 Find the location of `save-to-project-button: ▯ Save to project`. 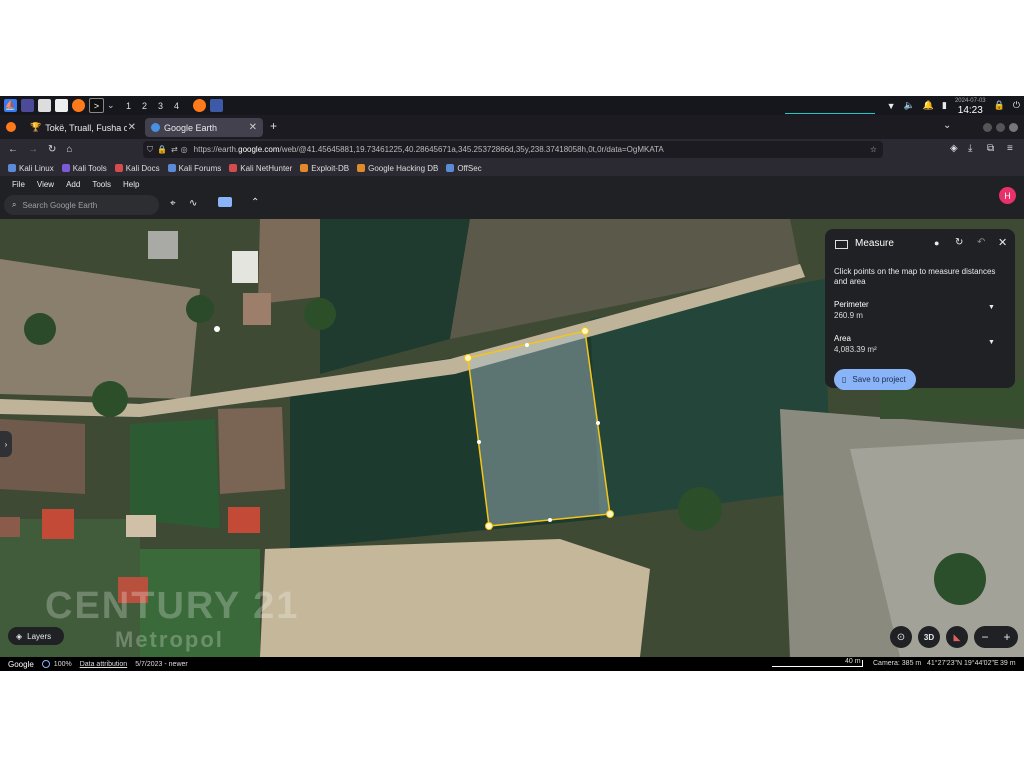

save-to-project-button: ▯ Save to project is located at coordinates (875, 379).